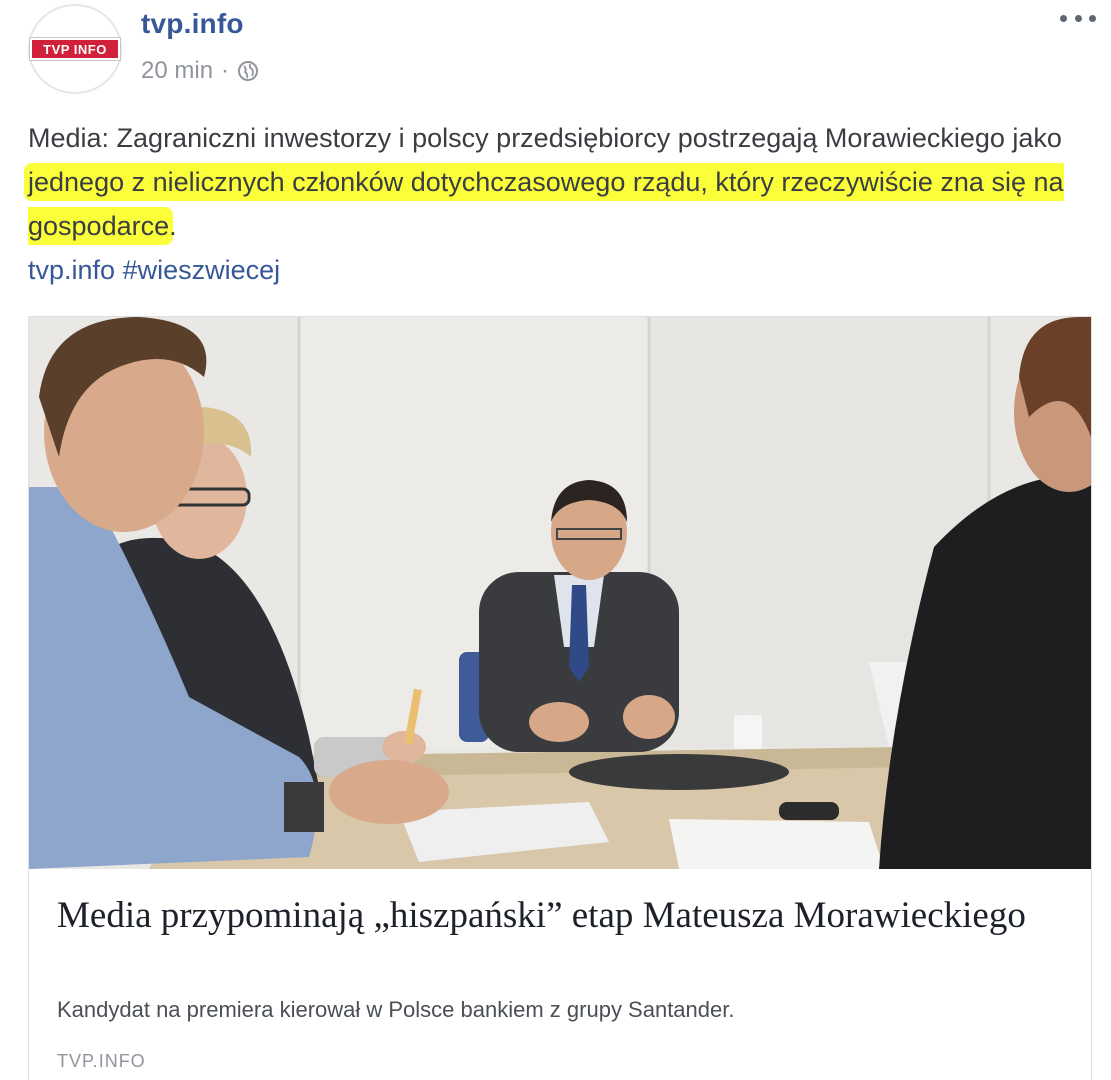  Describe the element at coordinates (101, 1061) in the screenshot. I see `article-domain: TVP.INFO` at that location.